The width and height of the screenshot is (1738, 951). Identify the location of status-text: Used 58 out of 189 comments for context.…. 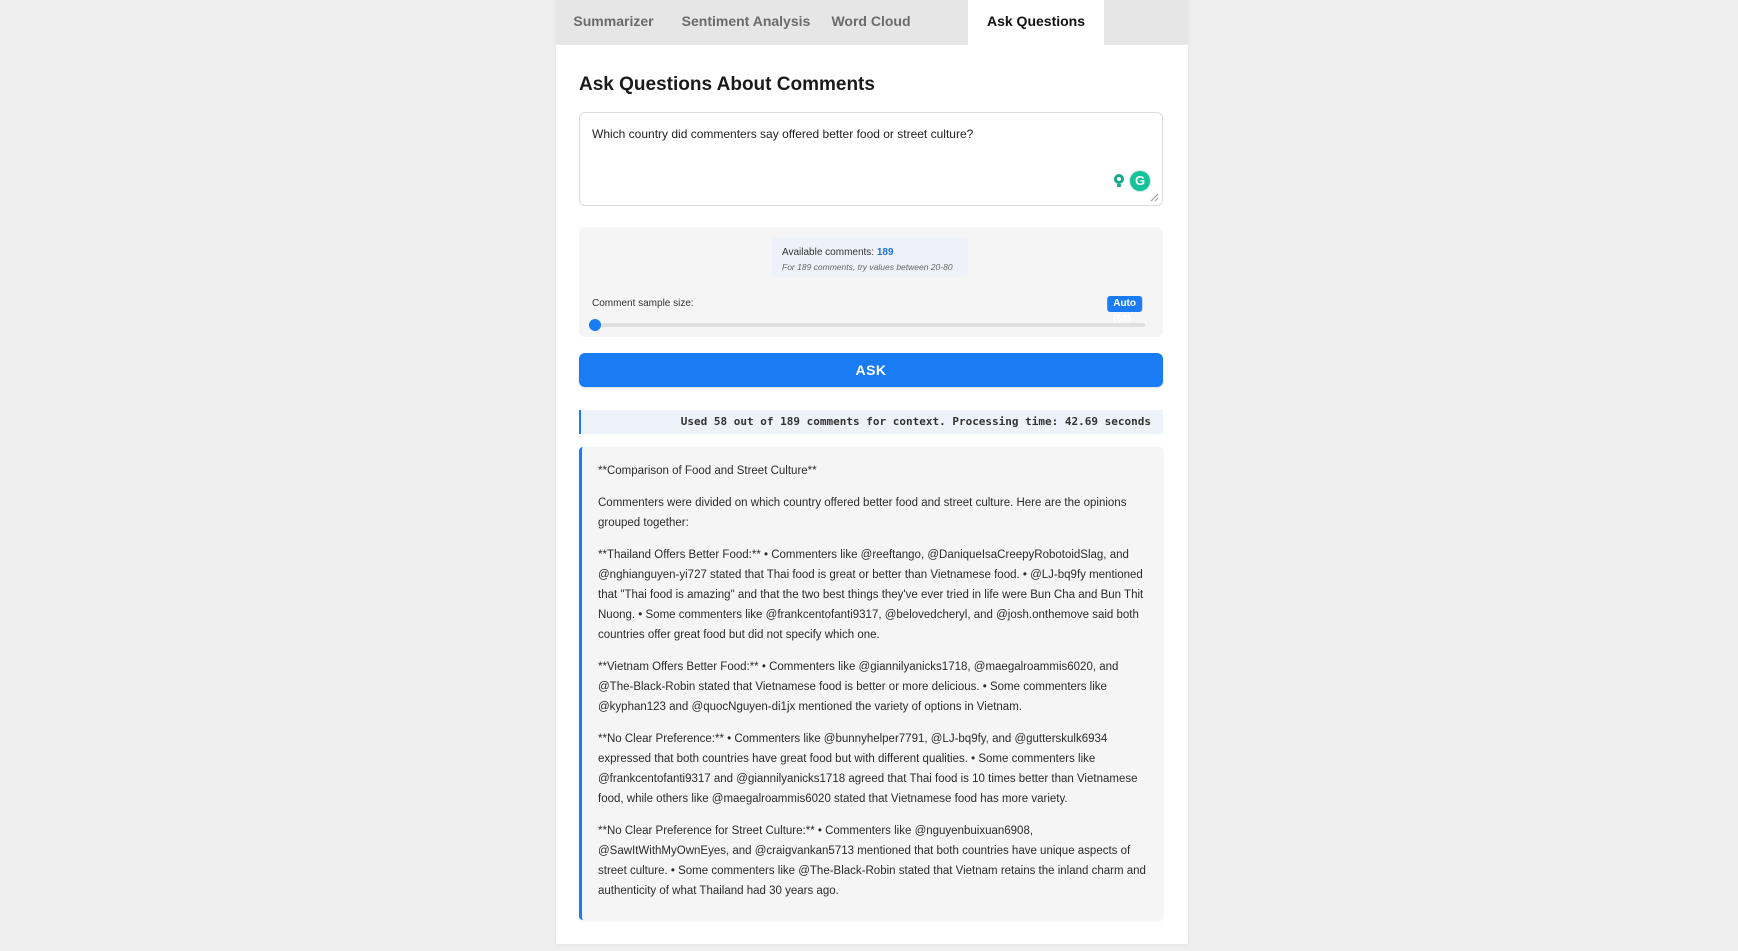
(915, 421).